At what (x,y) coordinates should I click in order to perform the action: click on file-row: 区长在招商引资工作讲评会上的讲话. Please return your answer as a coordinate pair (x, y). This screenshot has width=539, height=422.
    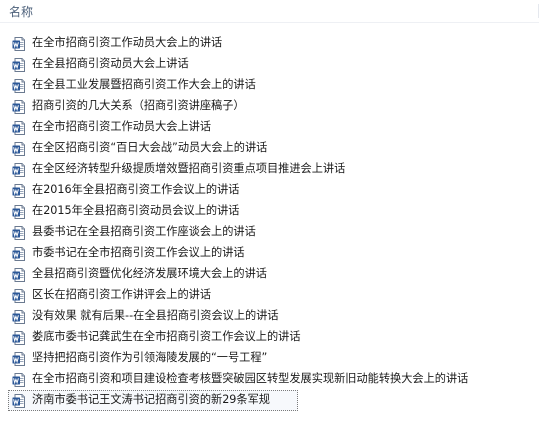
    Looking at the image, I should click on (272, 295).